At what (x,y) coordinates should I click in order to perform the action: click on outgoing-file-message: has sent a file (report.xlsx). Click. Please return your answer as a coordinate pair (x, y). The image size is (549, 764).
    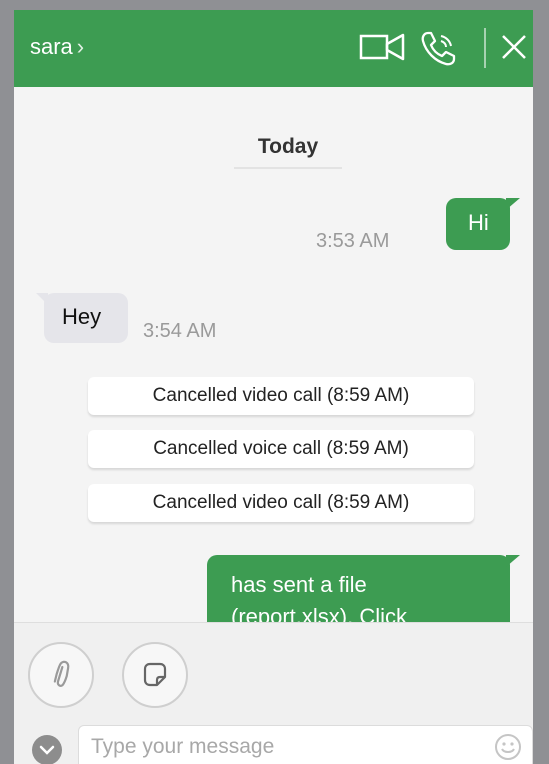
    Looking at the image, I should click on (363, 588).